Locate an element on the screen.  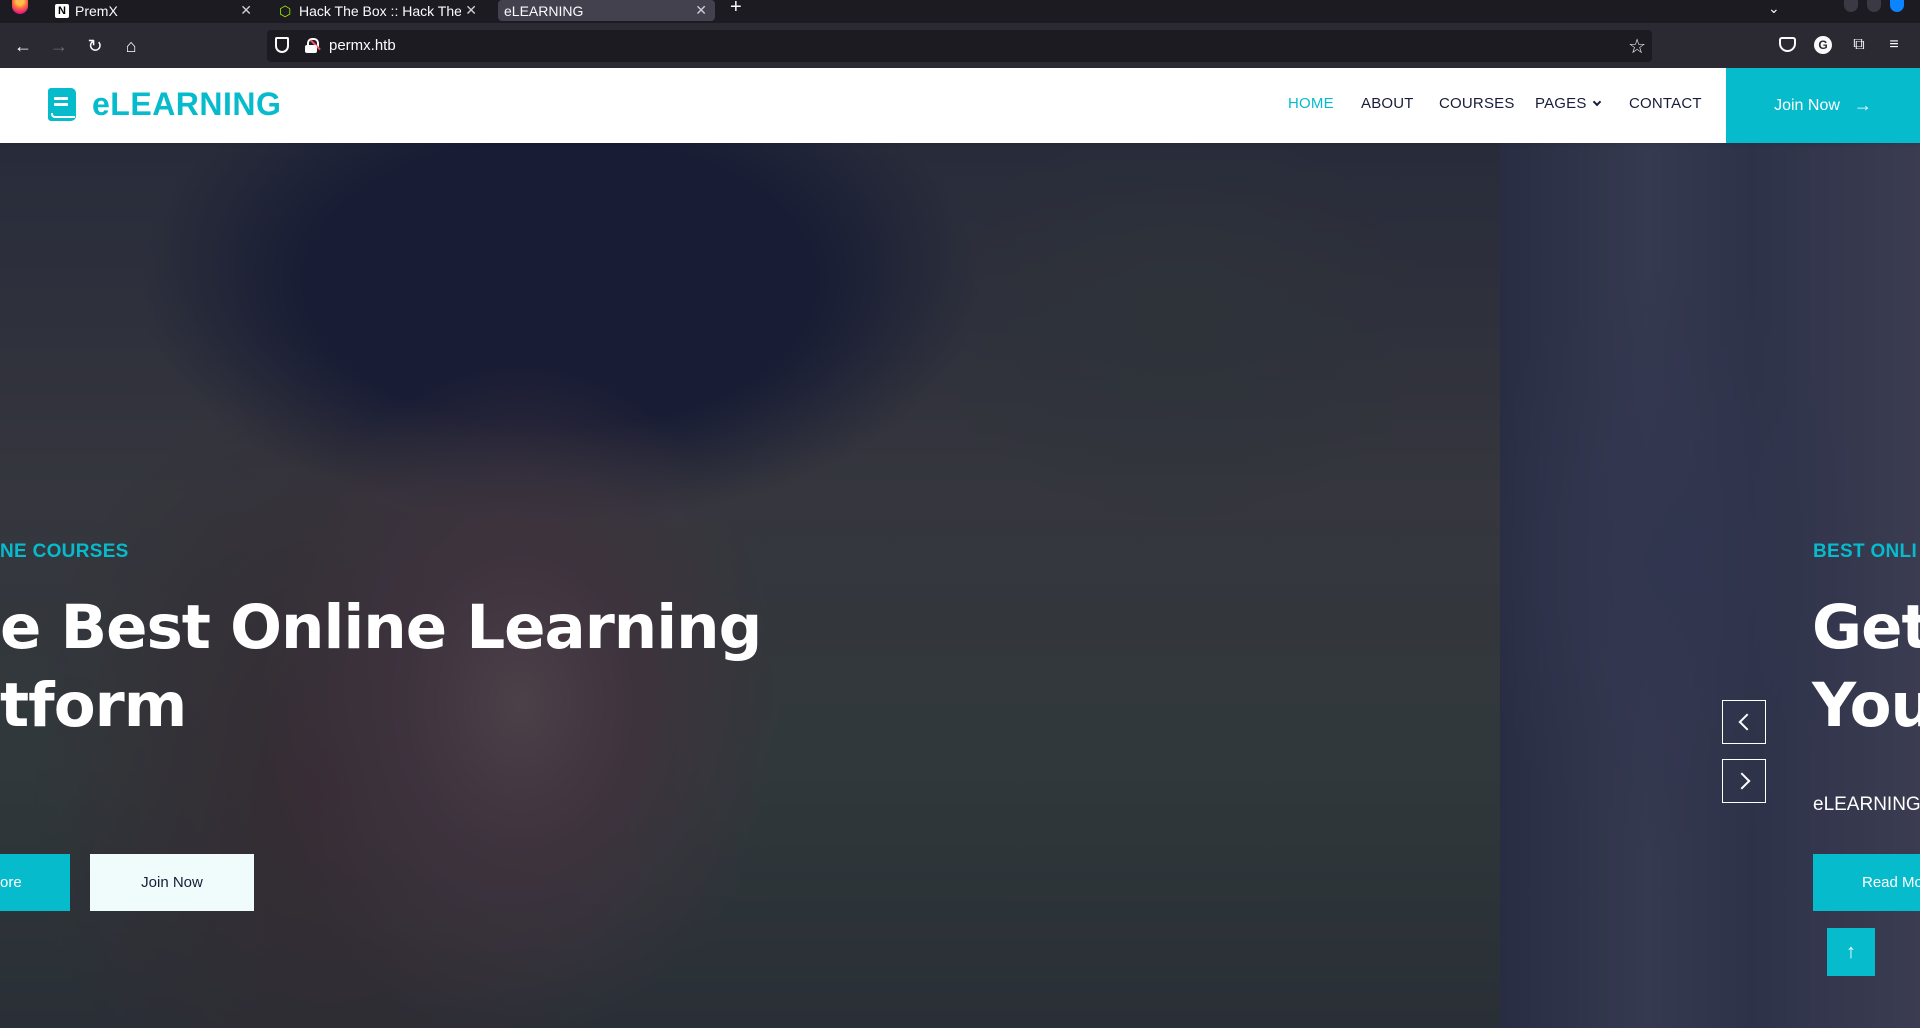
nav-item-home: HOME is located at coordinates (1311, 103).